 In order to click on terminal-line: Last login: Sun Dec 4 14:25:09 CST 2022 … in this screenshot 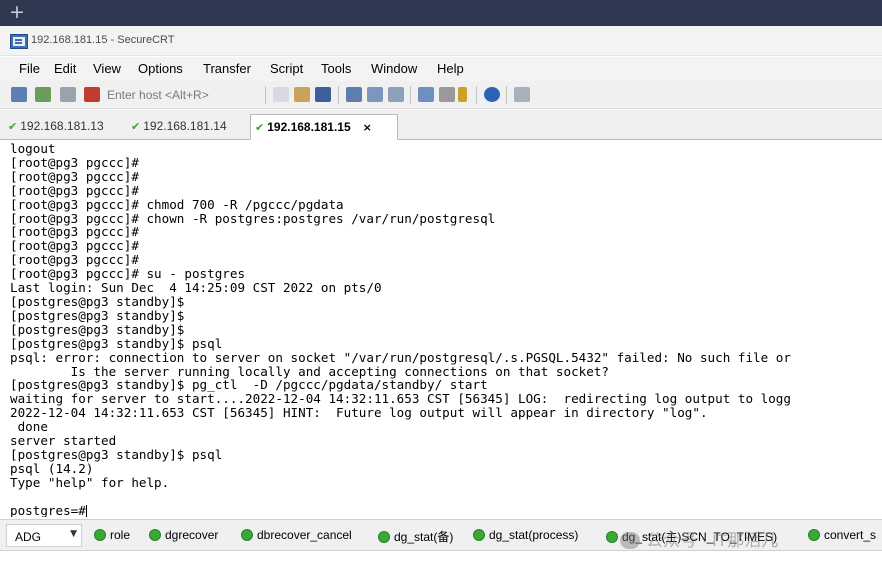, I will do `click(196, 288)`.